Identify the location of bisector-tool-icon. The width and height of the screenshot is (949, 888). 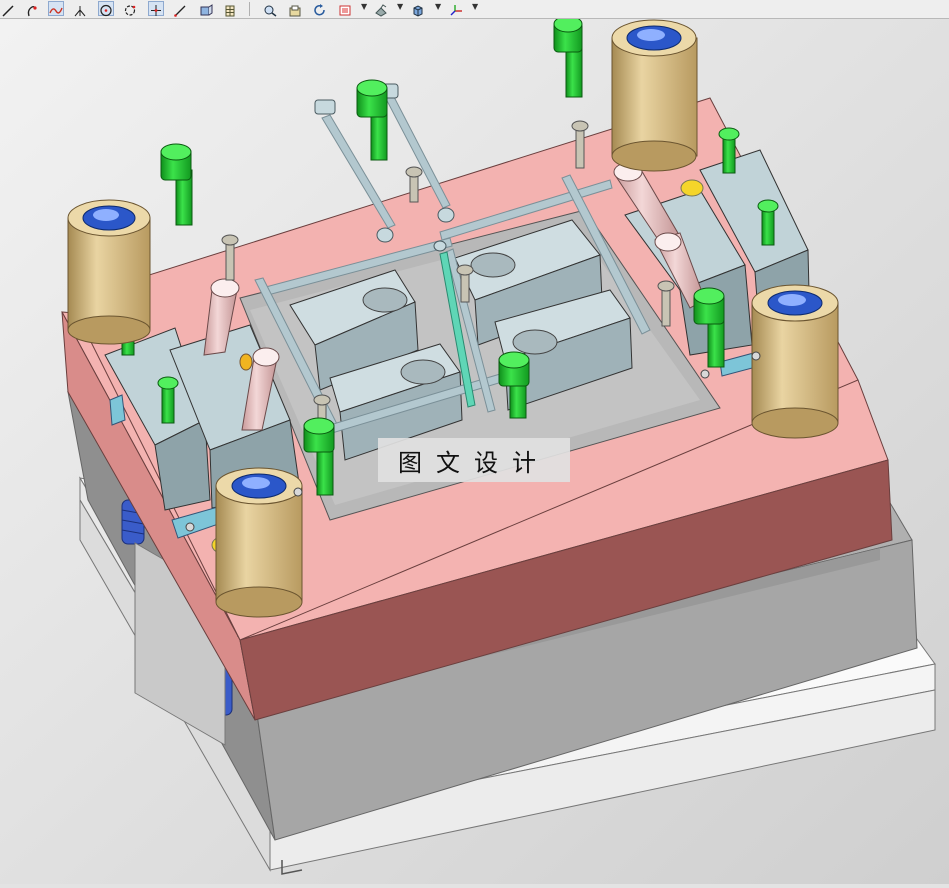
(80, 9).